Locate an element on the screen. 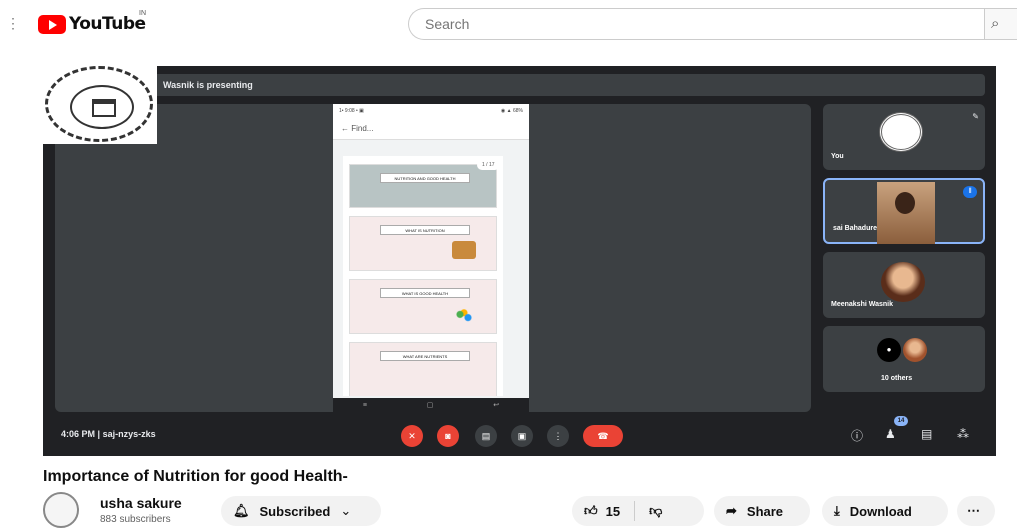  youtube-logo: YouTube is located at coordinates (92, 24).